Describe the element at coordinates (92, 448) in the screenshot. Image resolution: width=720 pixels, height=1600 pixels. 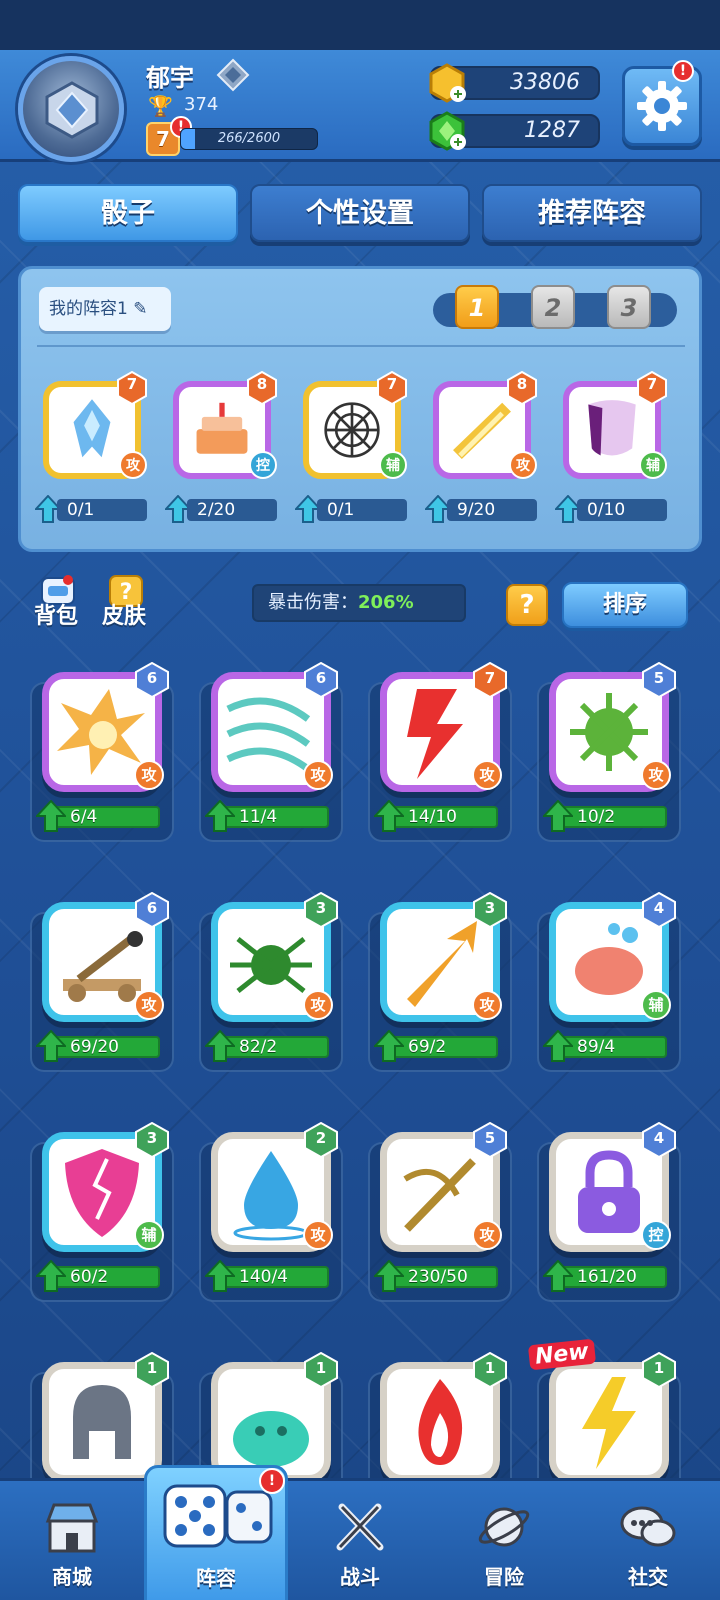
I see `deck-card: 7 攻 0/1` at that location.